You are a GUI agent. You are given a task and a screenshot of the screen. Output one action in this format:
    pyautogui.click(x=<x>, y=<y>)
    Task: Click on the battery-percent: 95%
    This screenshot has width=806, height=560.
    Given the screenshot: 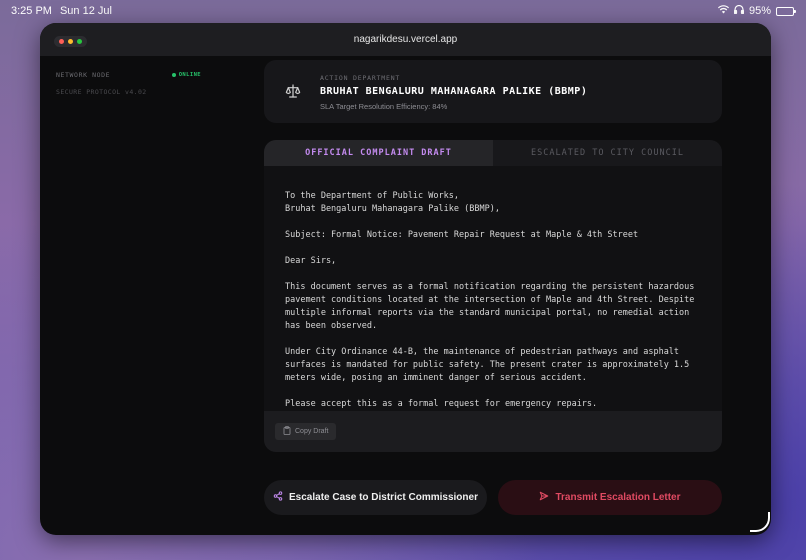 What is the action you would take?
    pyautogui.click(x=759, y=11)
    